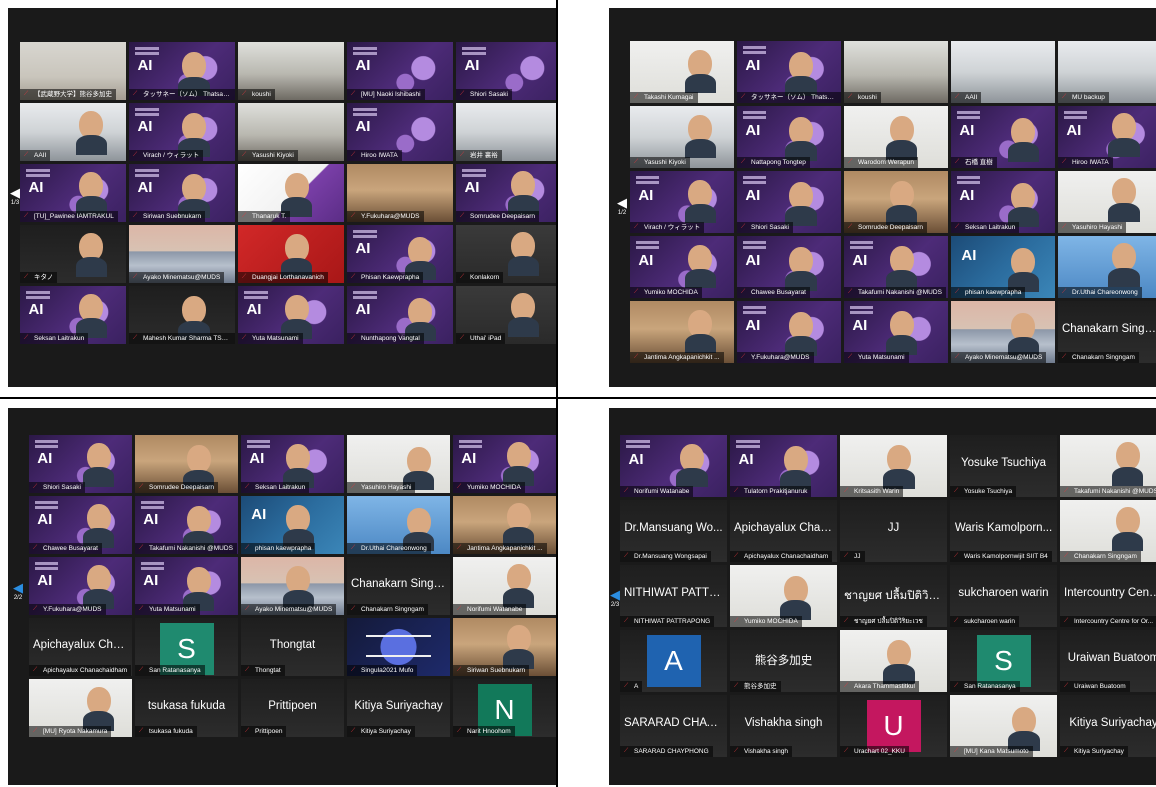 The image size is (1156, 787). Describe the element at coordinates (291, 193) in the screenshot. I see `participant-video-tile: ⟋ Thanaruk T.` at that location.